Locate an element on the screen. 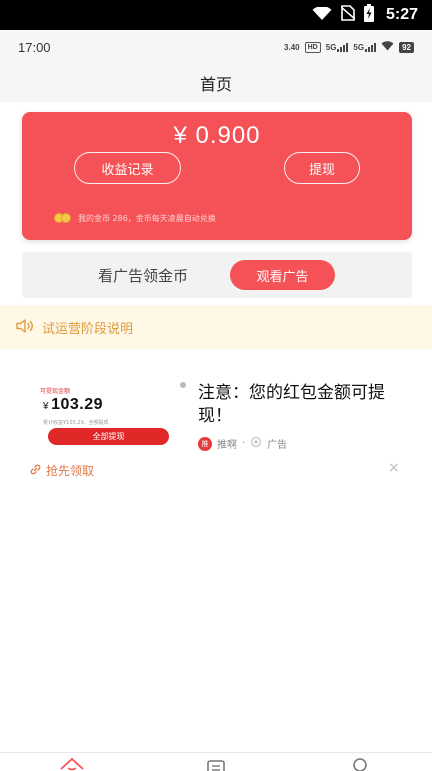  link-icon is located at coordinates (35, 471).